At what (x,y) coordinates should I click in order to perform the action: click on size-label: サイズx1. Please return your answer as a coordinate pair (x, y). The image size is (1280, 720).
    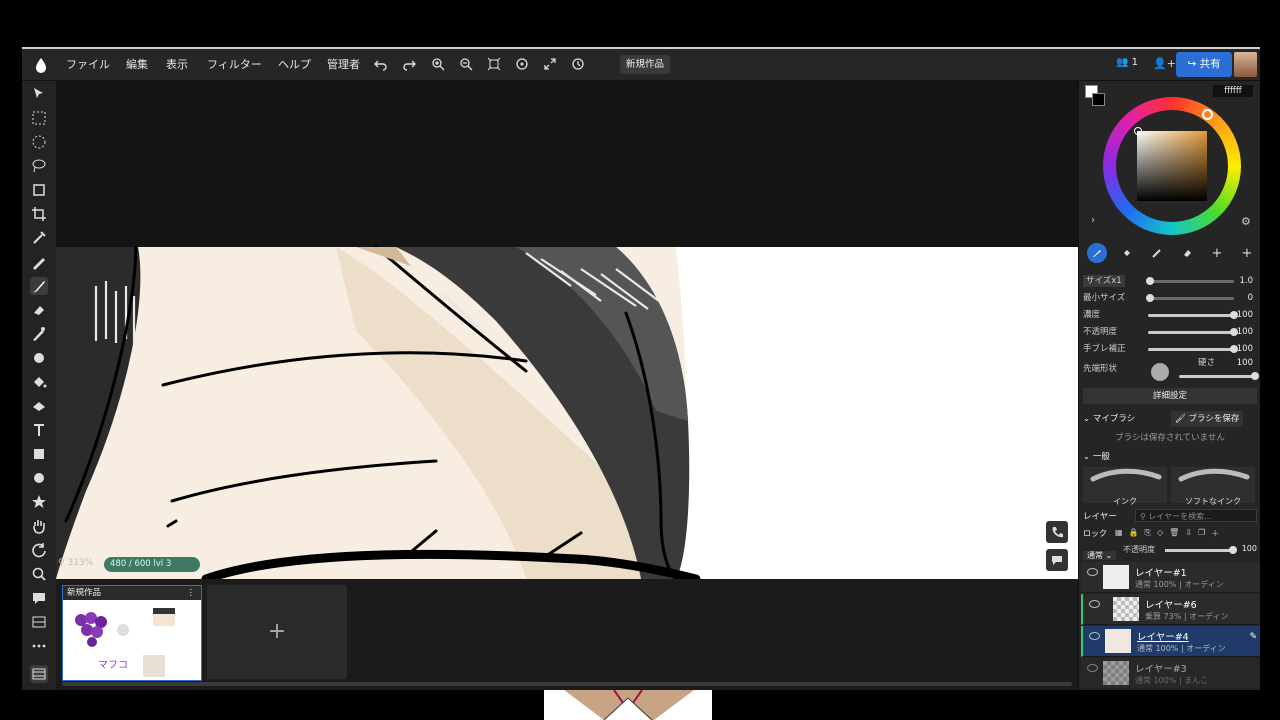
    Looking at the image, I should click on (1104, 281).